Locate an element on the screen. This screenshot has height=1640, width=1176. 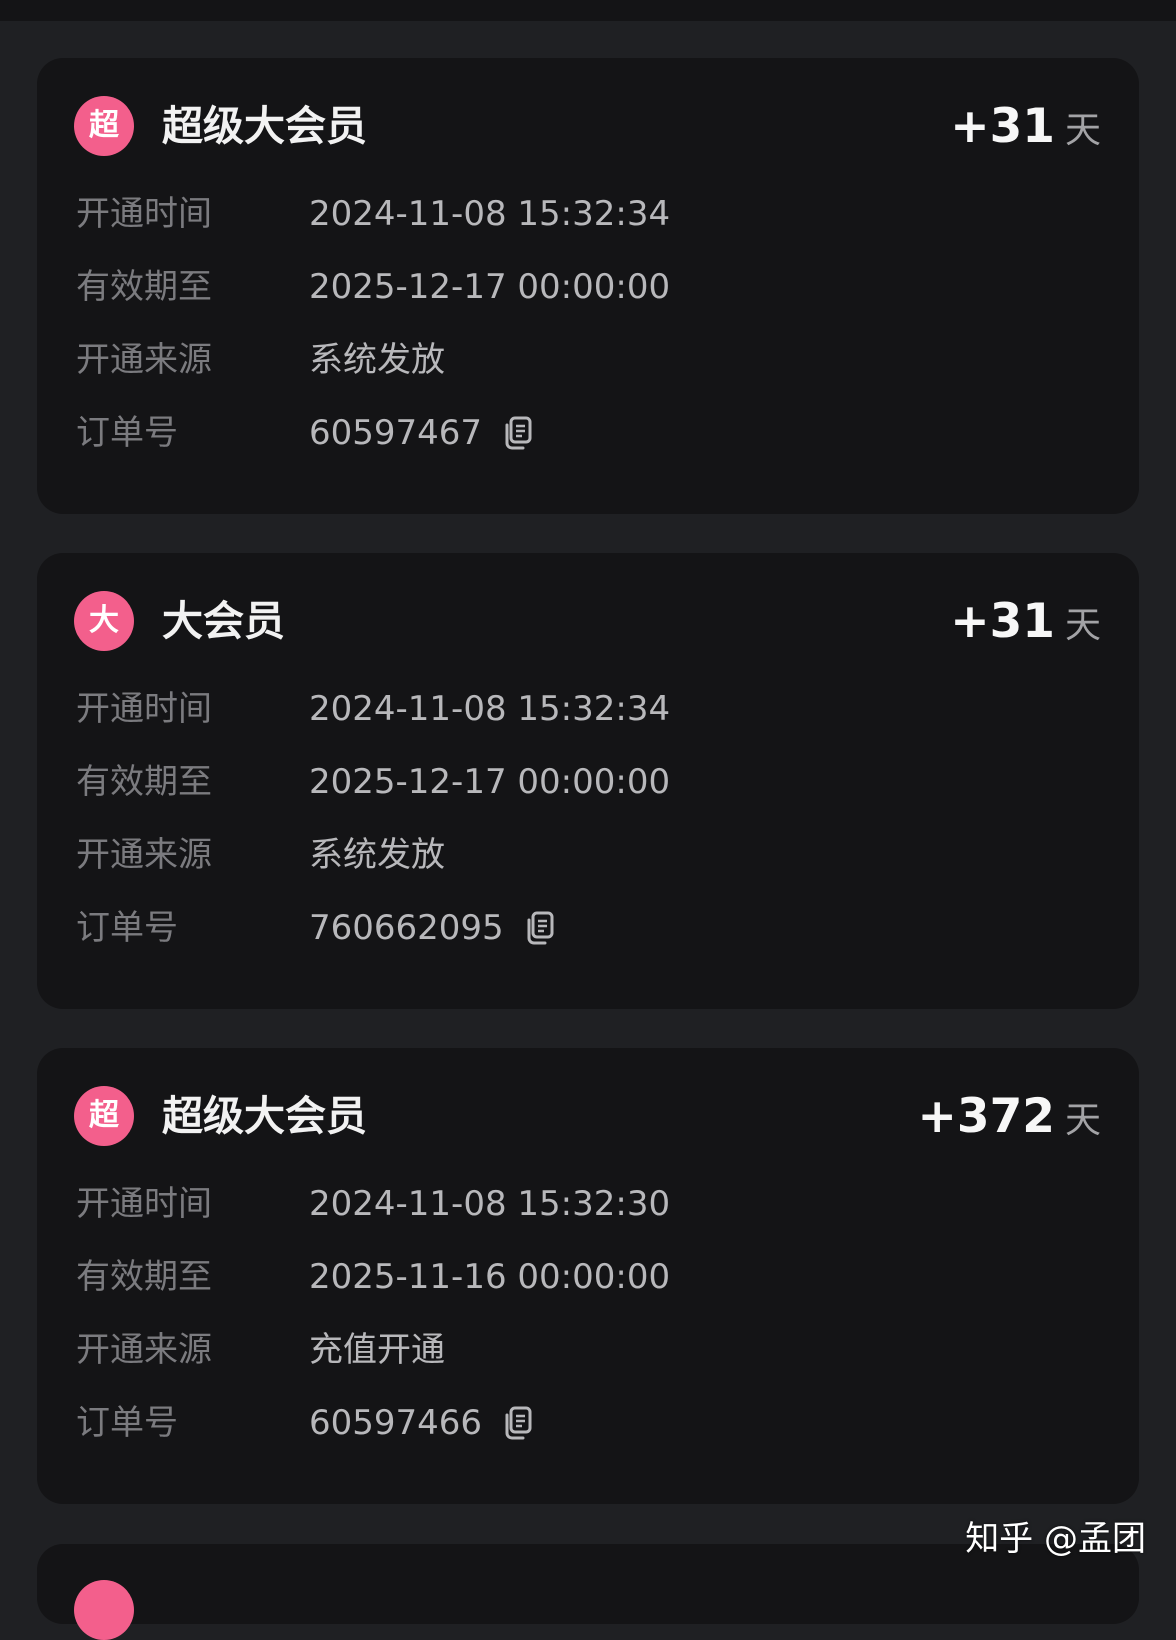
order-number-value: 60597466 is located at coordinates (396, 1423).